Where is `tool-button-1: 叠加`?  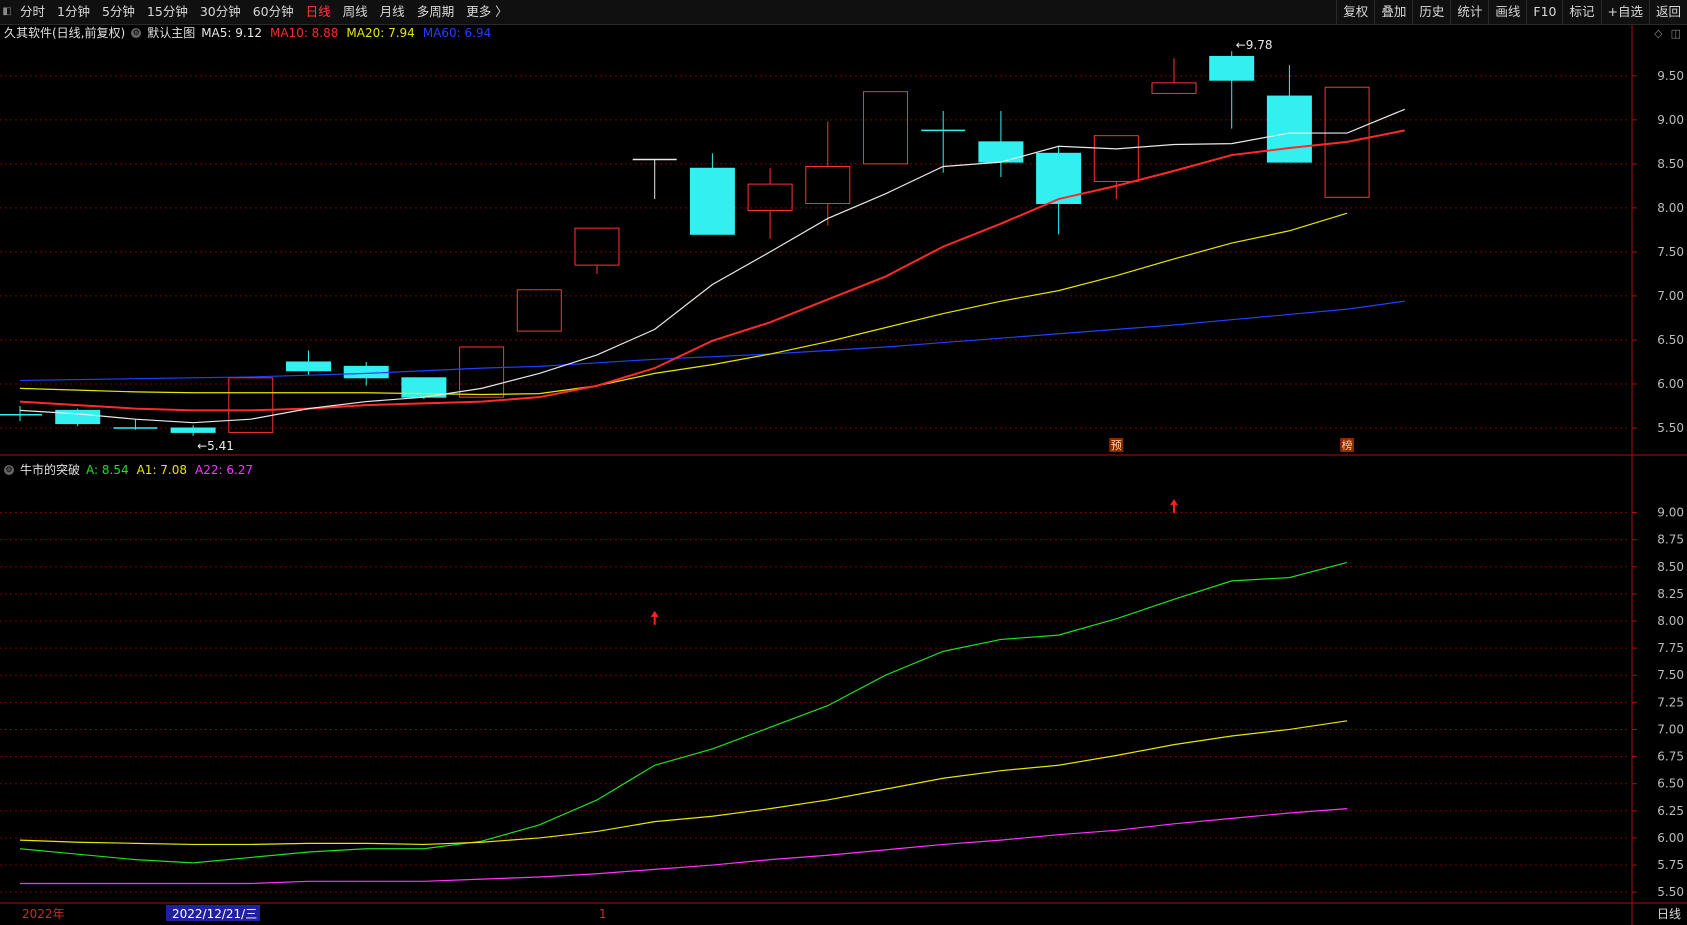
tool-button-1: 叠加 is located at coordinates (1393, 12).